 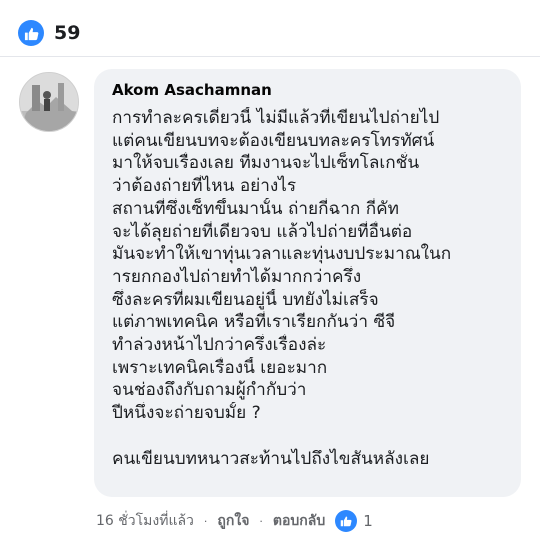 What do you see at coordinates (49, 33) in the screenshot?
I see `reaction-summary: 59` at bounding box center [49, 33].